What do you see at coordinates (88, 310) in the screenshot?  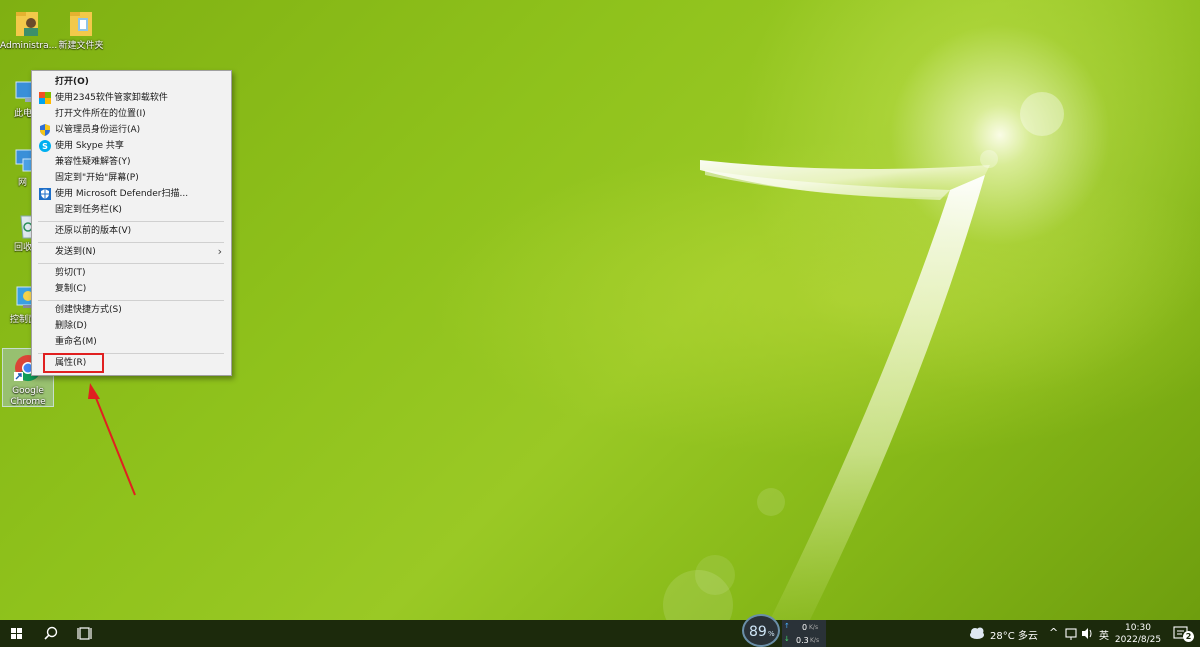 I see `menu-item-label: 创建快捷方式(S)` at bounding box center [88, 310].